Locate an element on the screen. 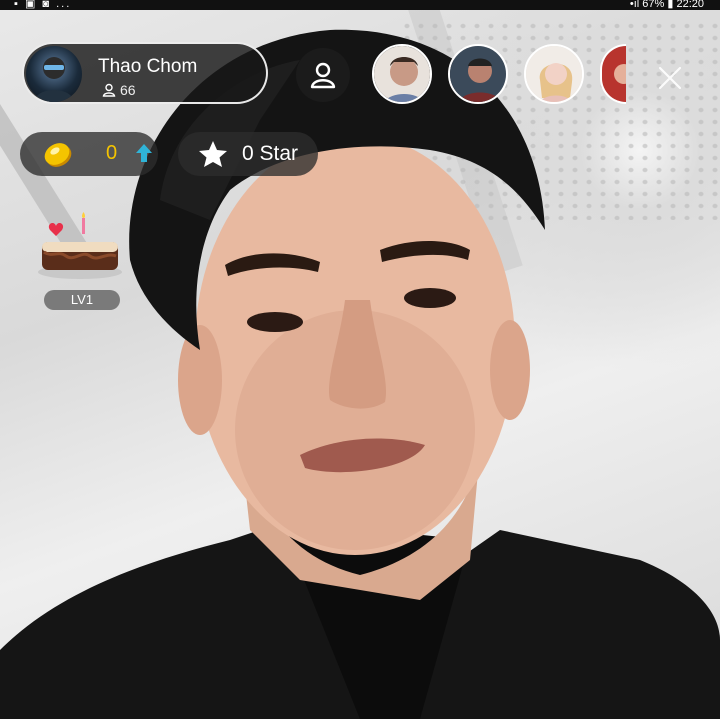 The image size is (720, 719). level-badge: LV1 is located at coordinates (82, 300).